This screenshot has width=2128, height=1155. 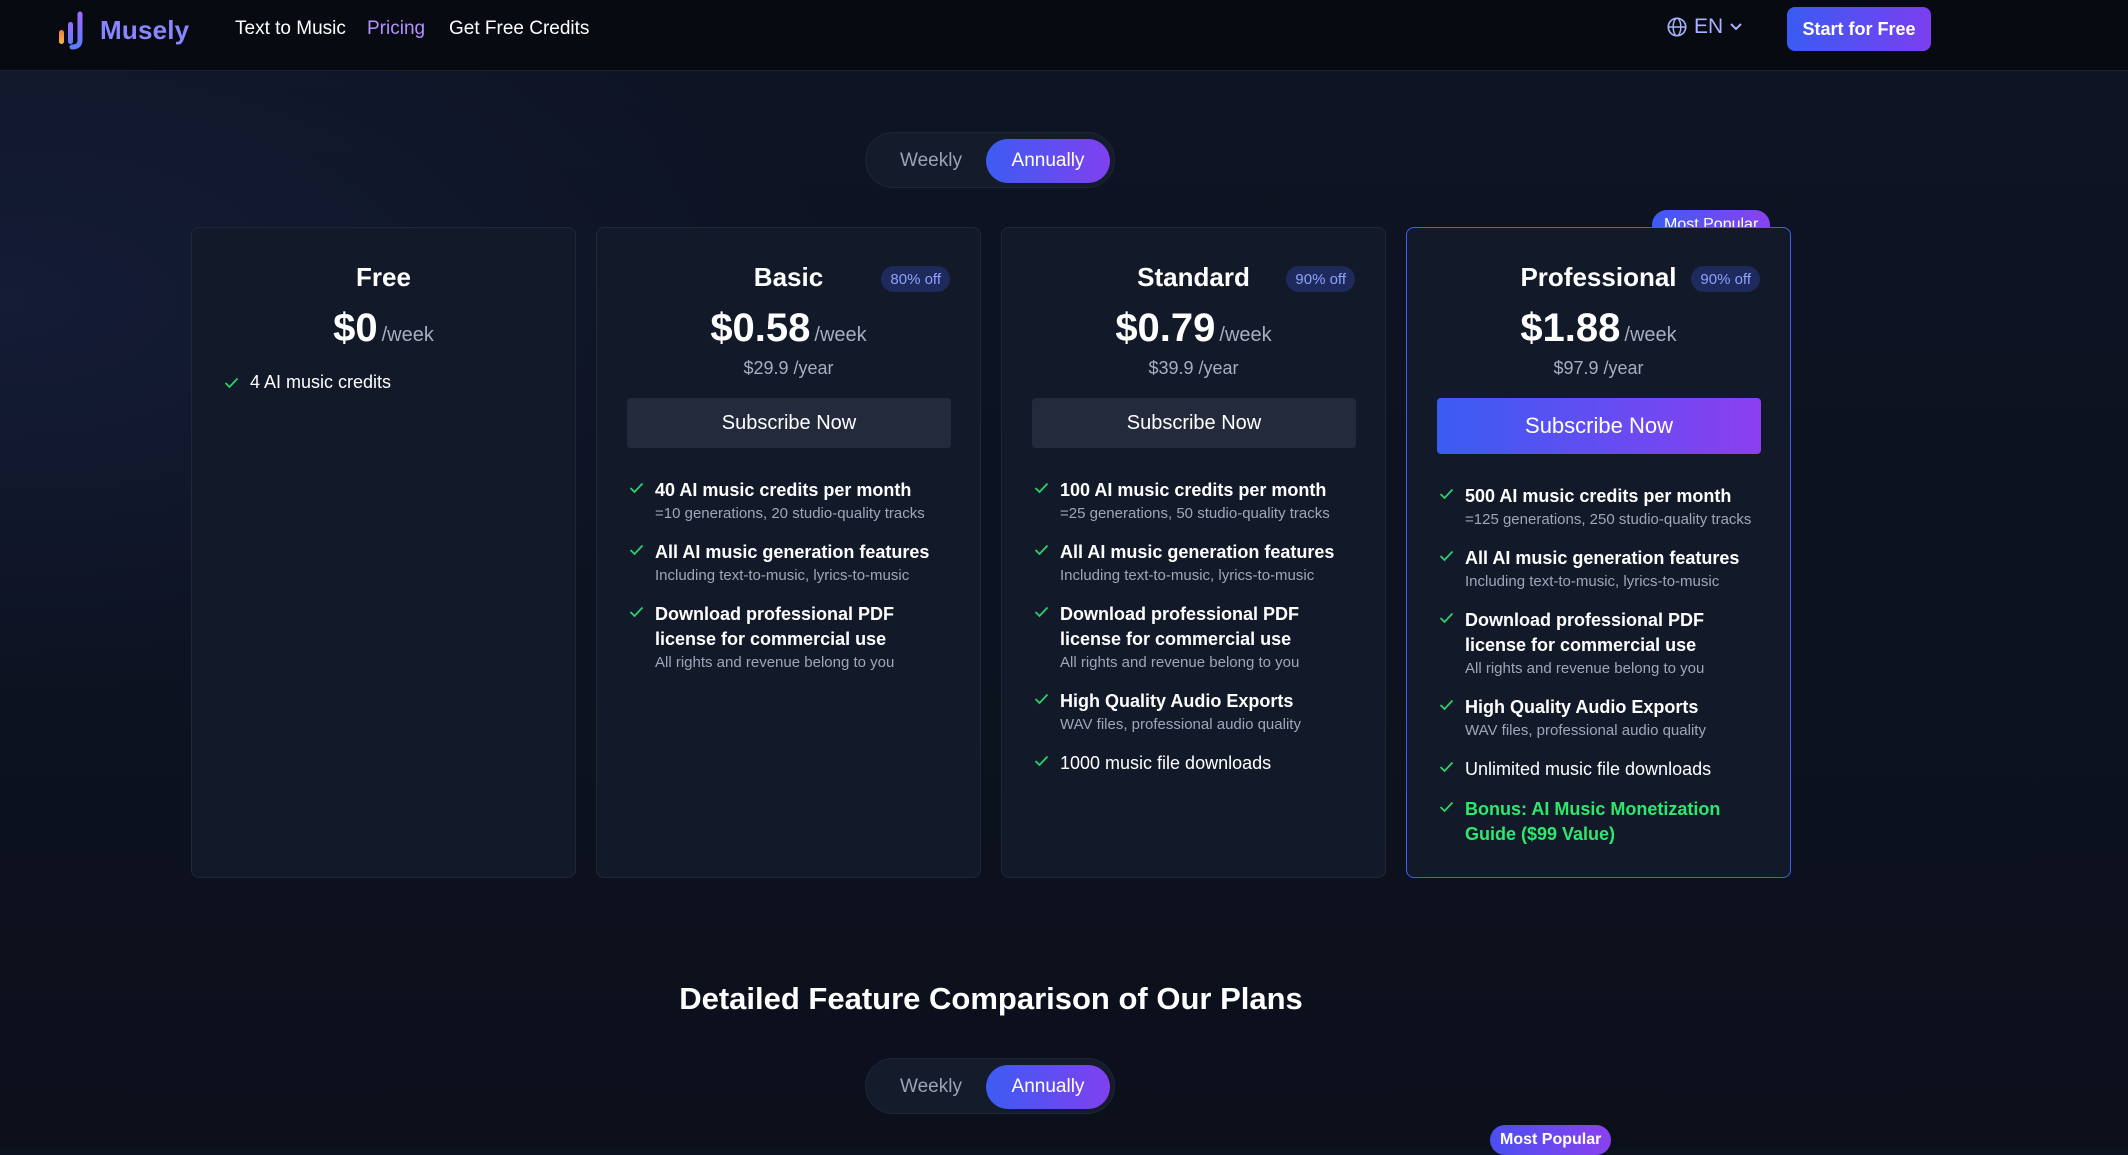 I want to click on feature-title: 500 AI music credits per month, so click(x=1598, y=496).